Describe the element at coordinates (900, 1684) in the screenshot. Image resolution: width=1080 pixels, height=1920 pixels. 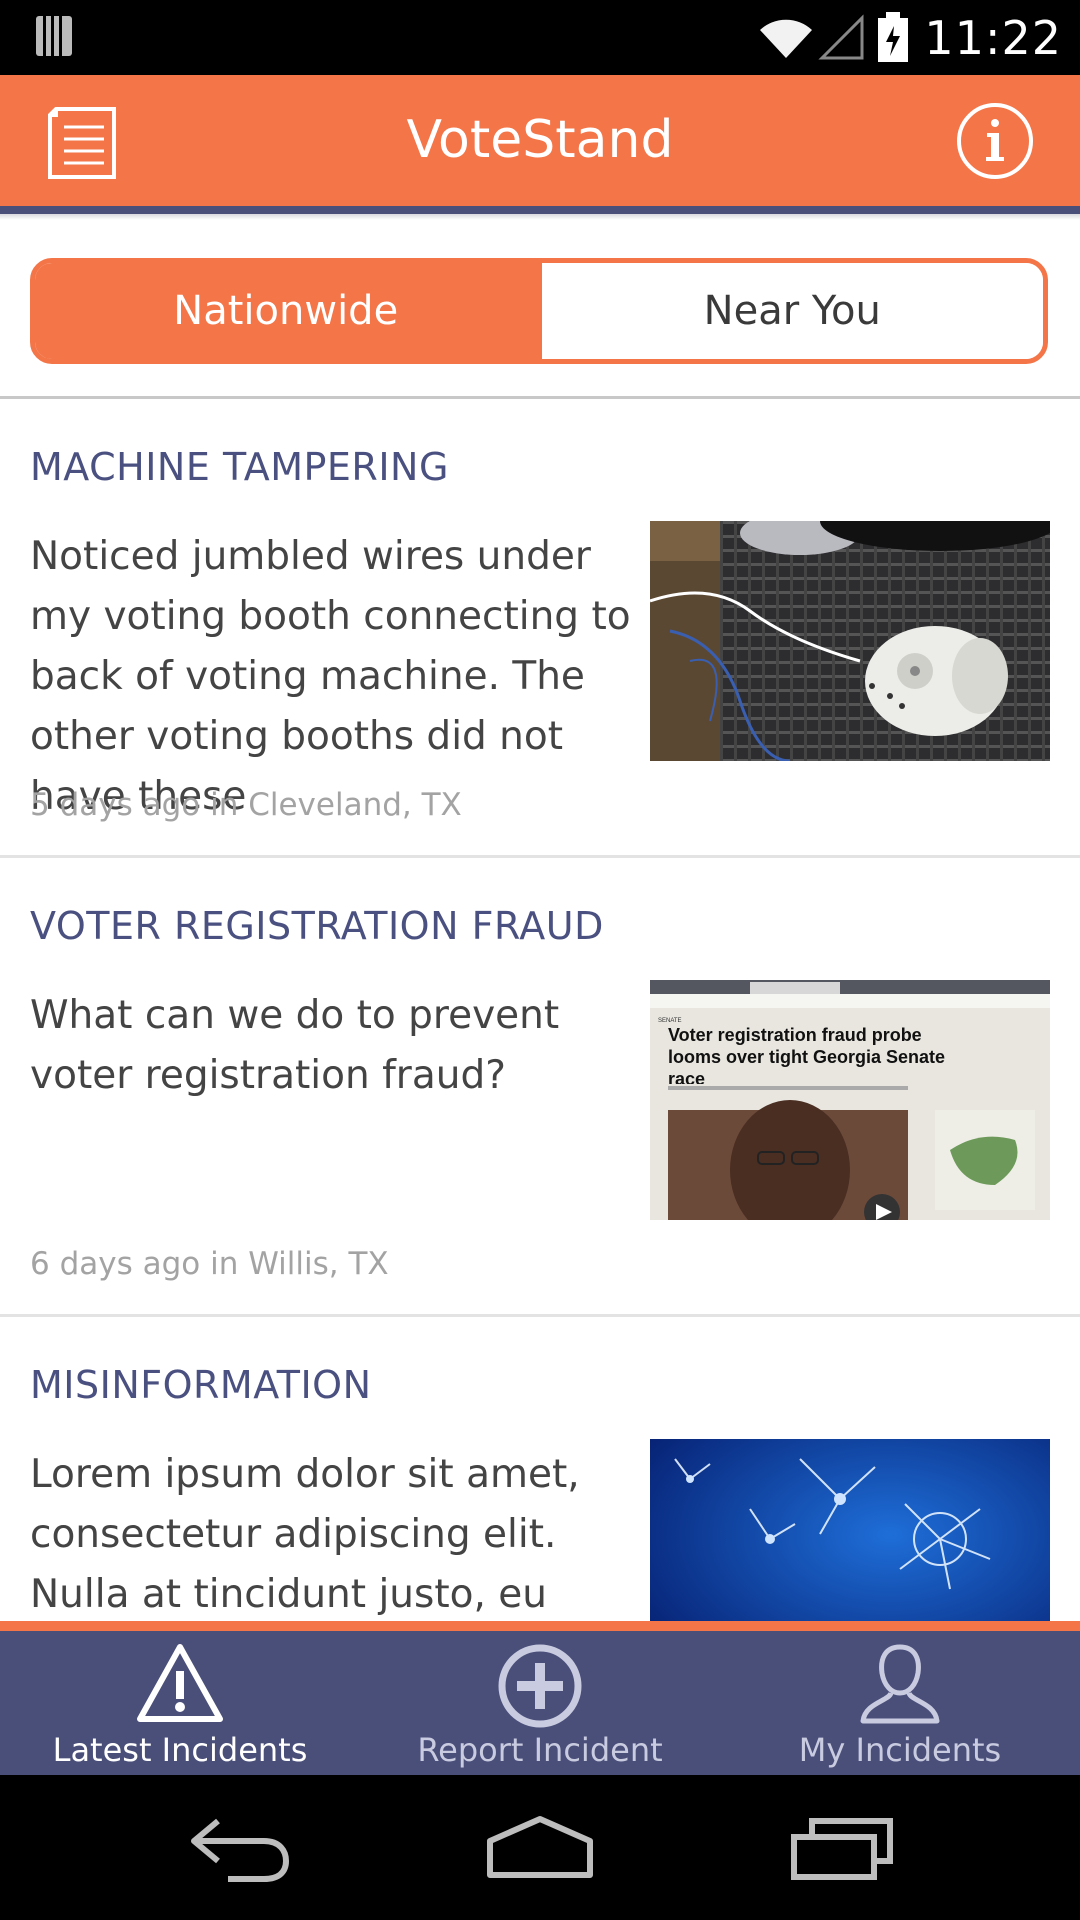
I see `person-icon` at that location.